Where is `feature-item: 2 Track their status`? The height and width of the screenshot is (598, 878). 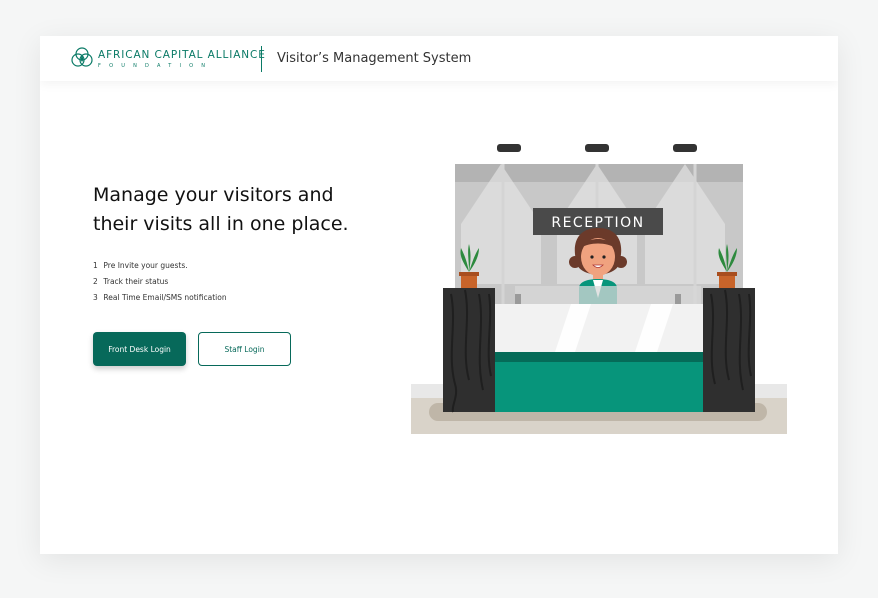 feature-item: 2 Track their status is located at coordinates (160, 282).